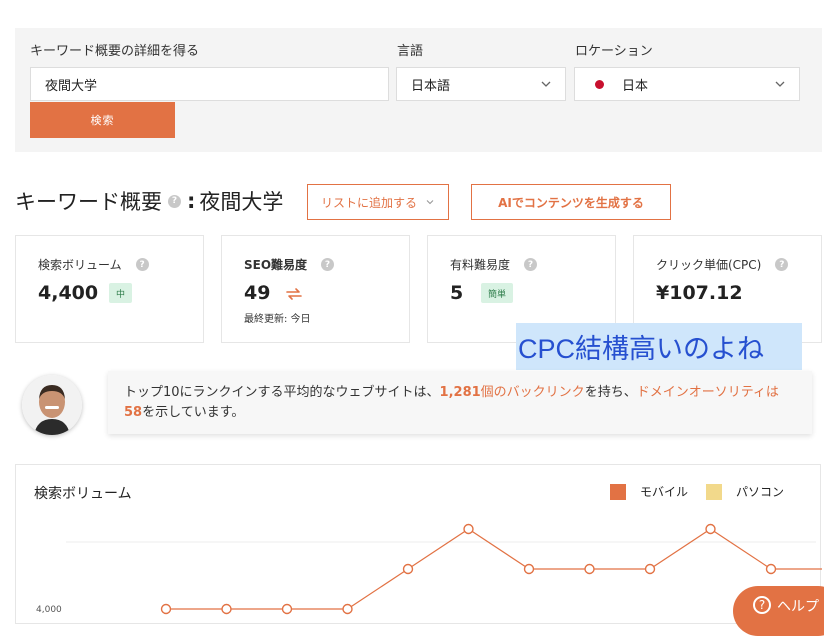 This screenshot has height=636, width=824. Describe the element at coordinates (71, 86) in the screenshot. I see `keyword-input-value: 夜間大学` at that location.